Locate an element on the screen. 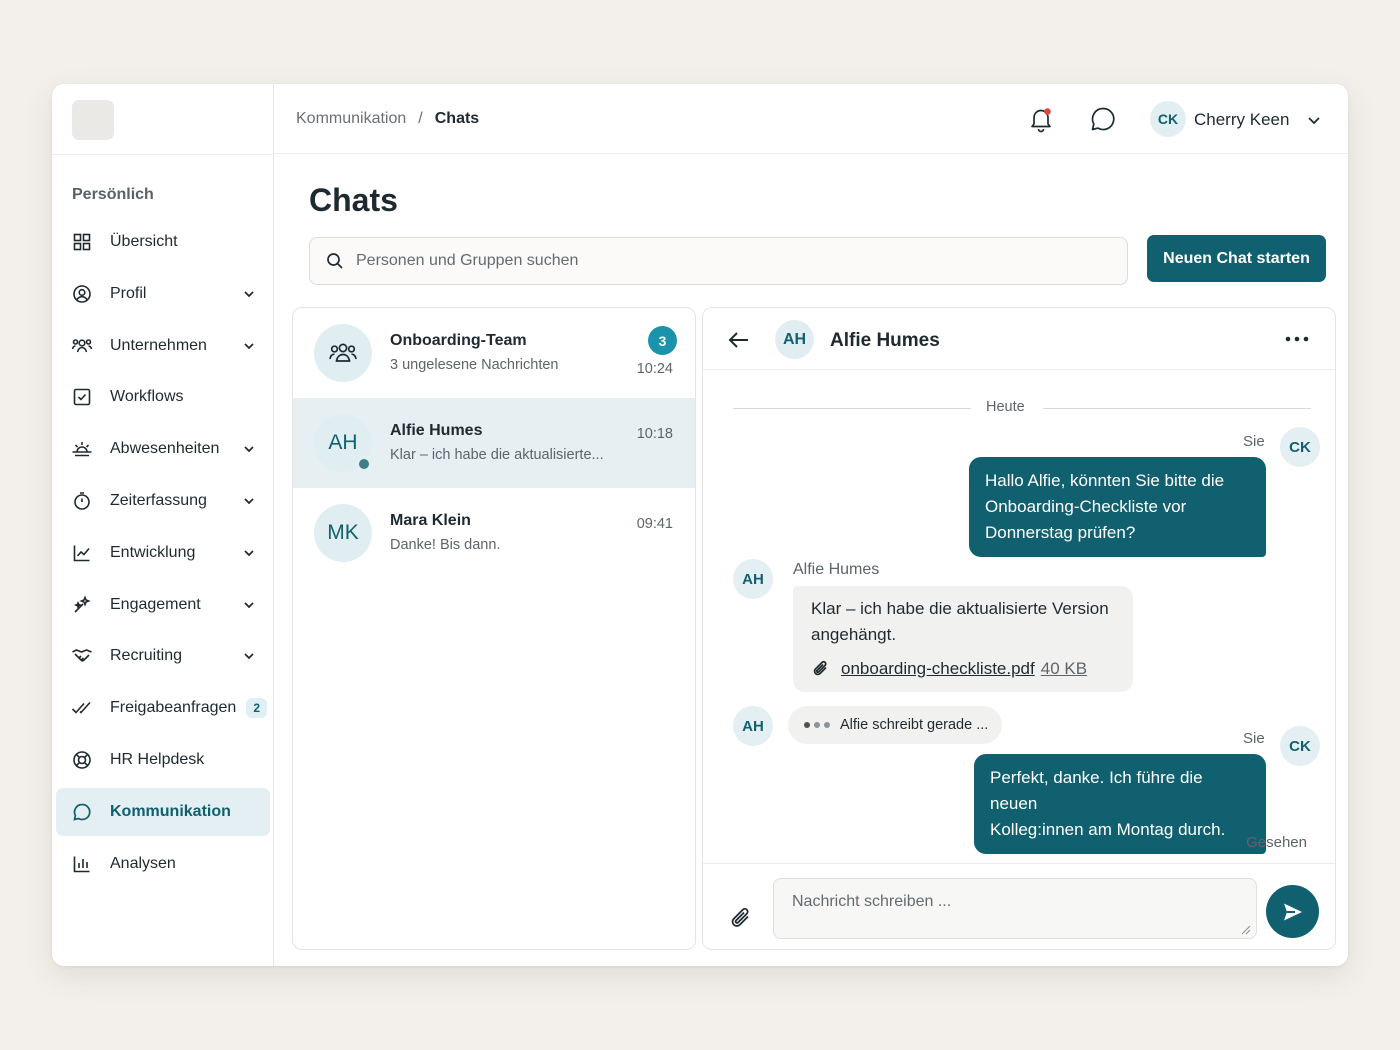  user-circle-icon is located at coordinates (82, 294).